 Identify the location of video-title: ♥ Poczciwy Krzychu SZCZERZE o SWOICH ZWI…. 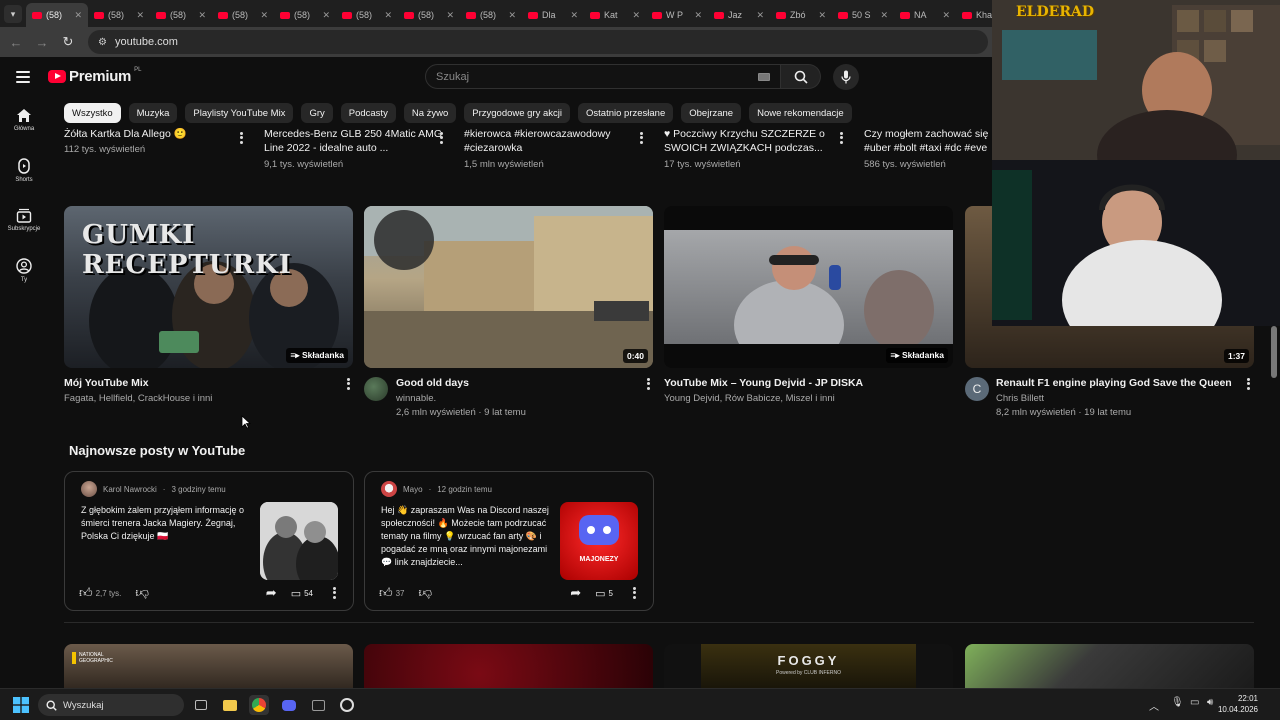
(754, 141).